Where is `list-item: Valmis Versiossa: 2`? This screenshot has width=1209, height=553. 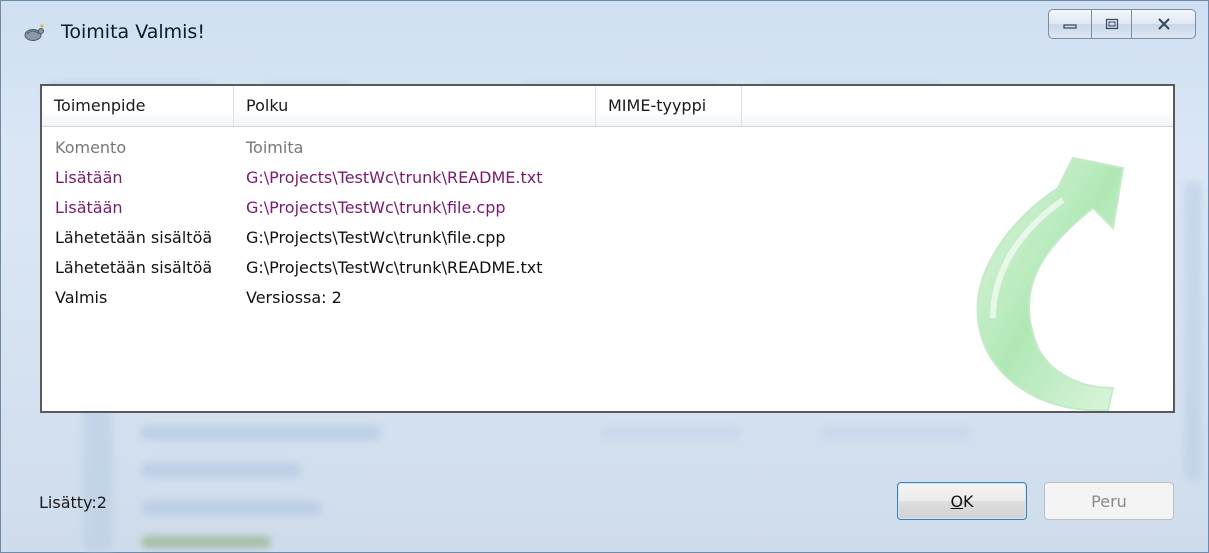
list-item: Valmis Versiossa: 2 is located at coordinates (607, 298).